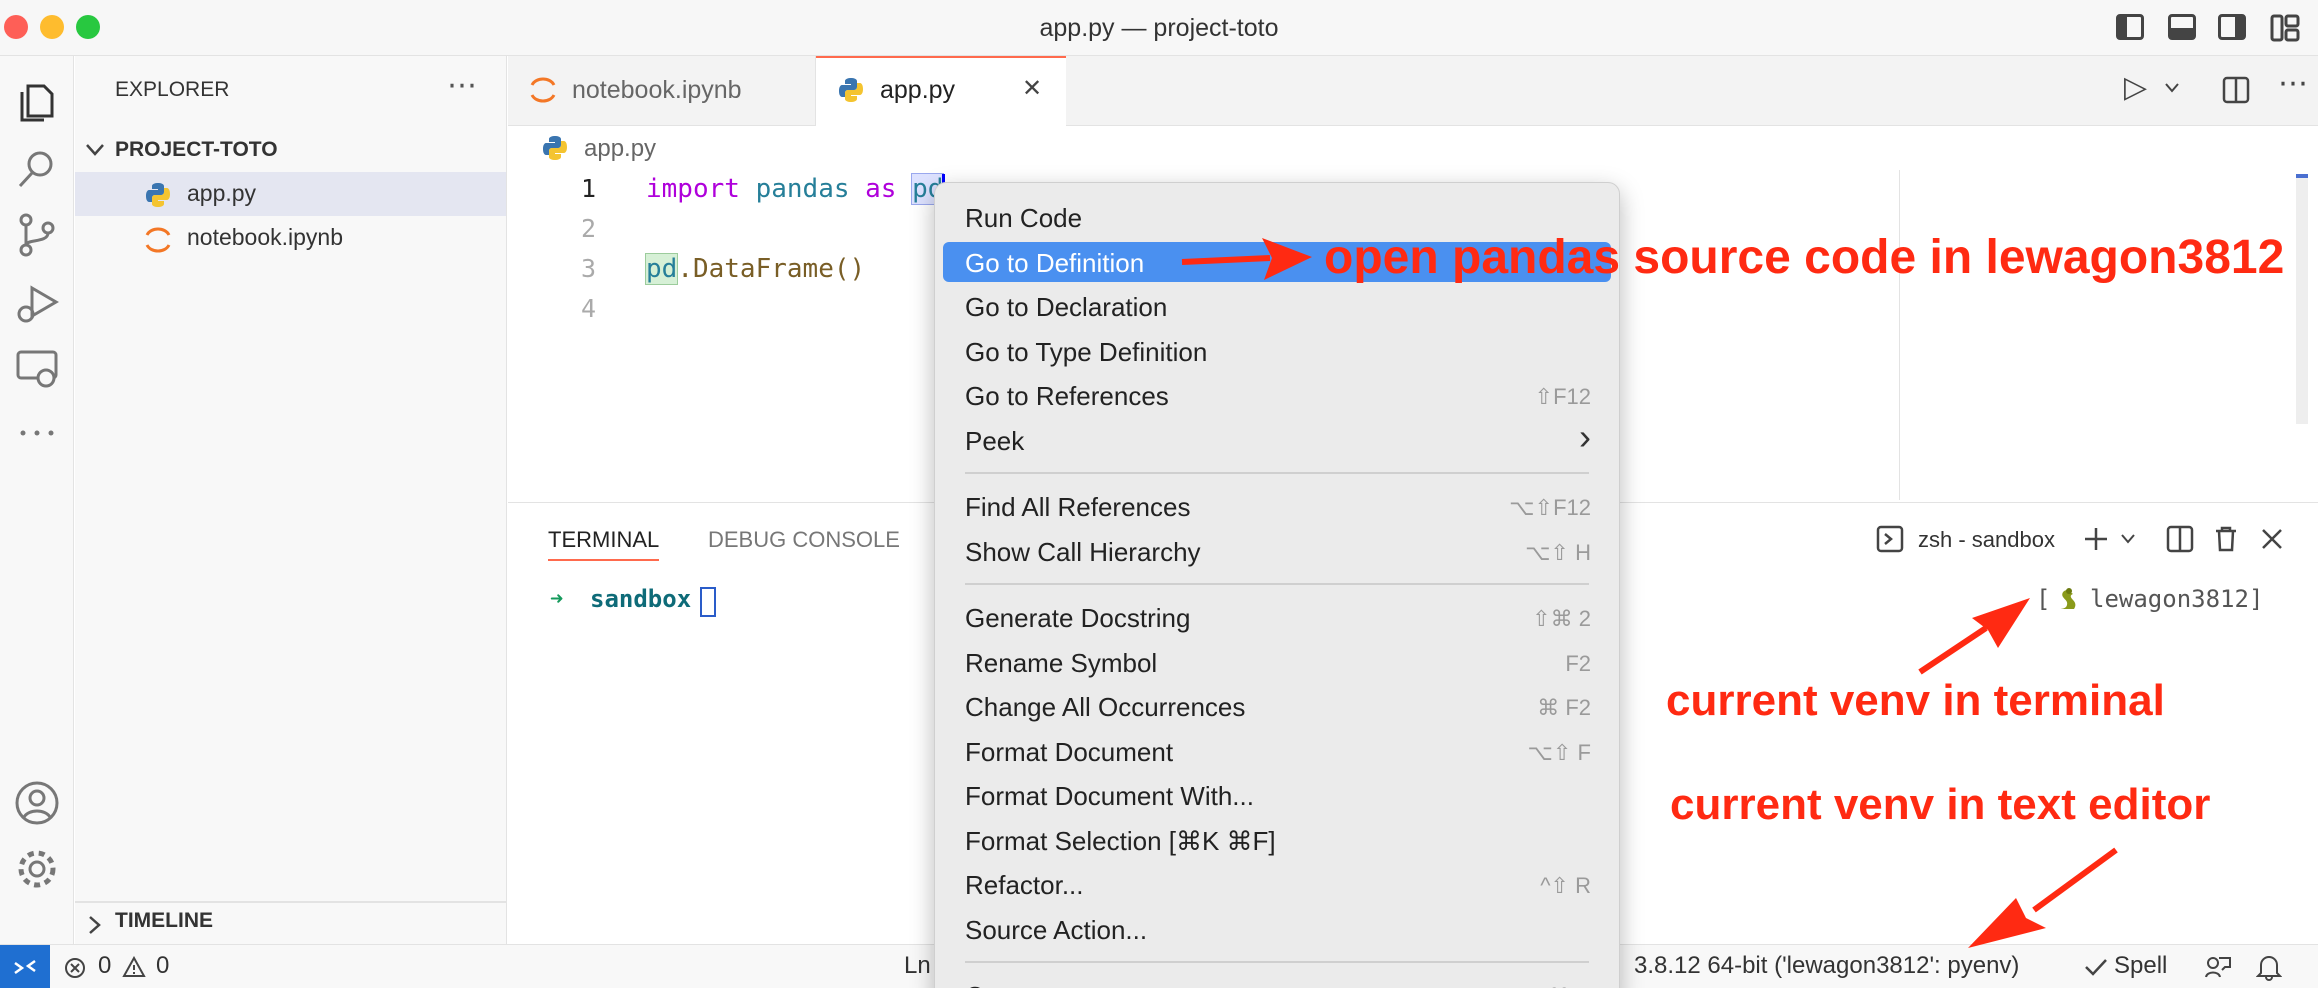 This screenshot has height=988, width=2318. Describe the element at coordinates (1804, 257) in the screenshot. I see `annotation-go-to-definition: open pandas source code in lewagon3812` at that location.